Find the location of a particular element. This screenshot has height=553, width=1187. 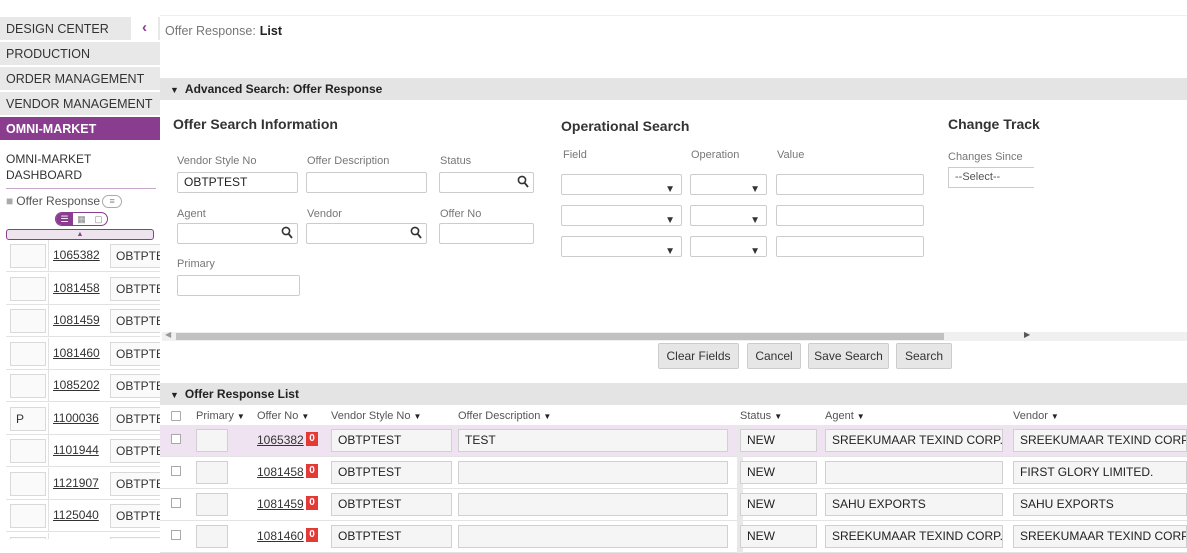

field-select-3: ▼ is located at coordinates (621, 246).